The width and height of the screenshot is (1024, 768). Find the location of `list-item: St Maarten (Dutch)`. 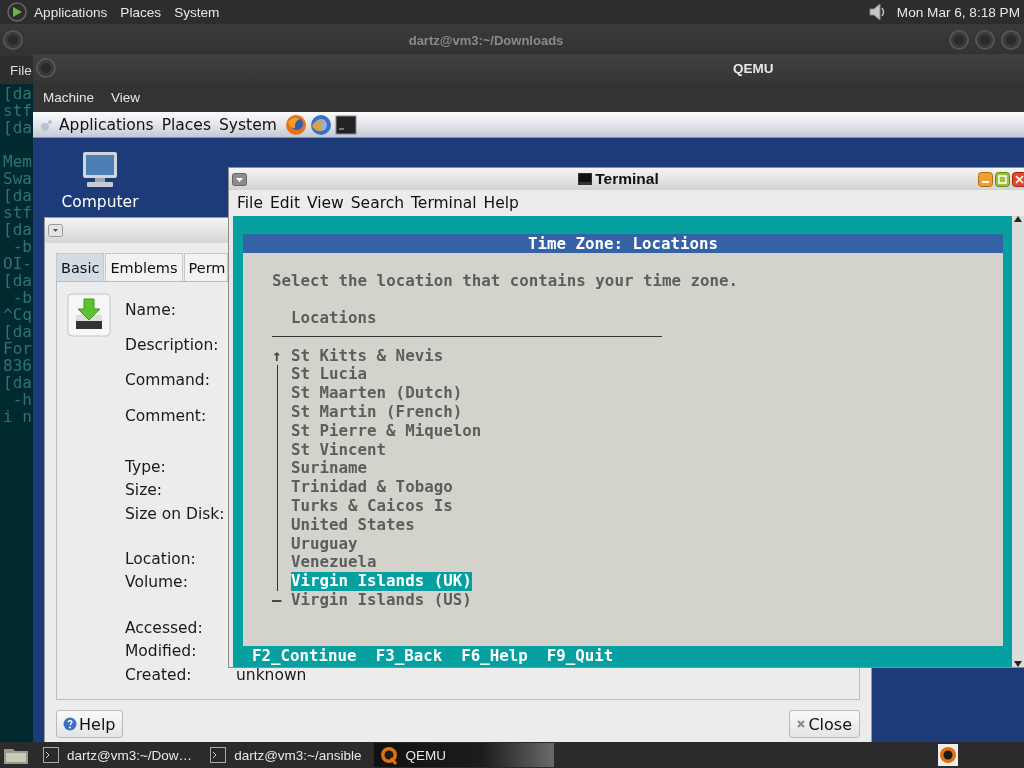

list-item: St Maarten (Dutch) is located at coordinates (377, 393).